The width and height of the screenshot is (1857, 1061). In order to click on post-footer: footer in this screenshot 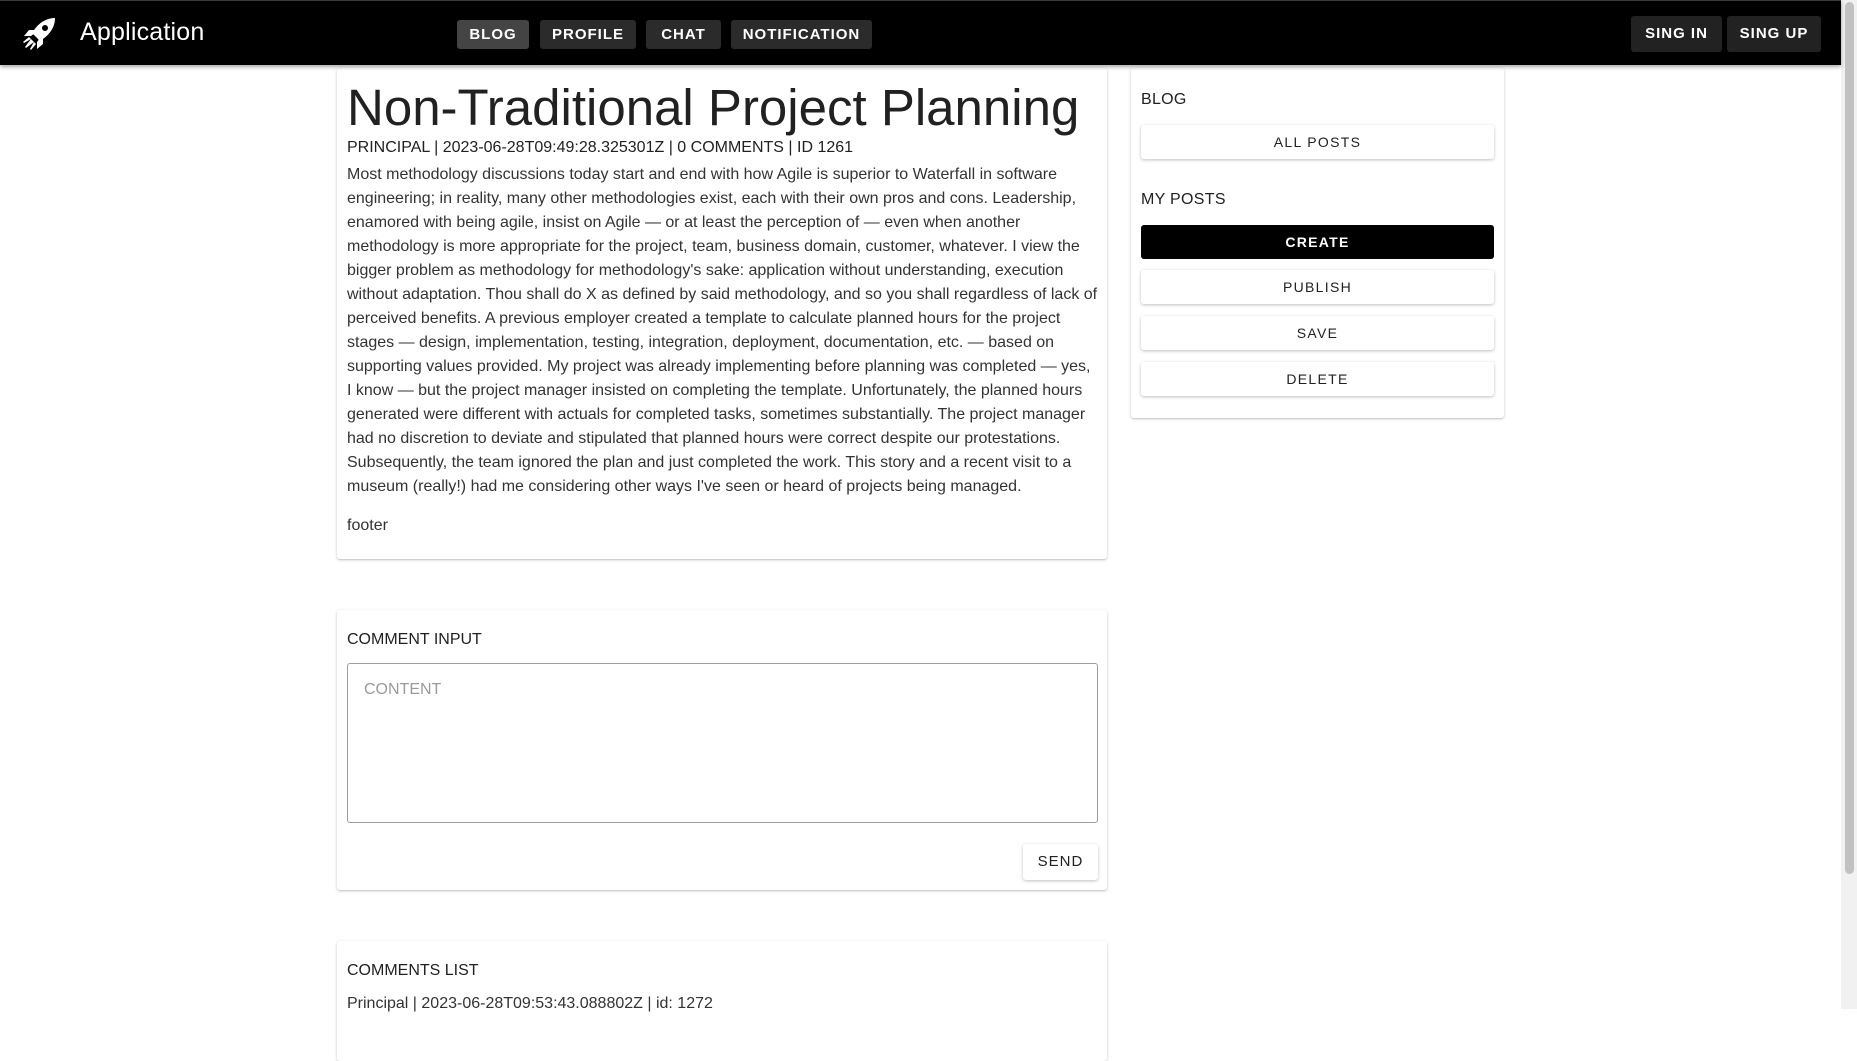, I will do `click(367, 525)`.